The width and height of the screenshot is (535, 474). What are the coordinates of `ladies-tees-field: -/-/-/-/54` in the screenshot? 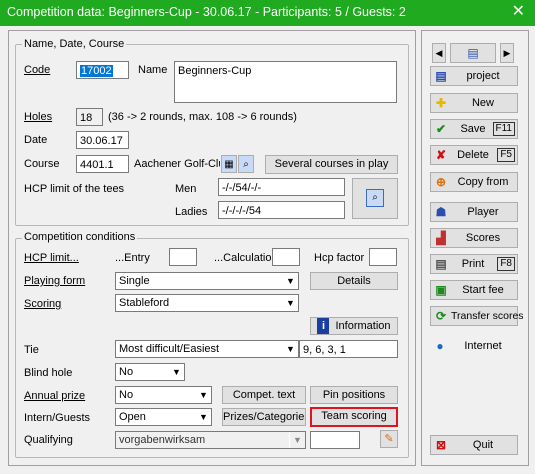 It's located at (281, 210).